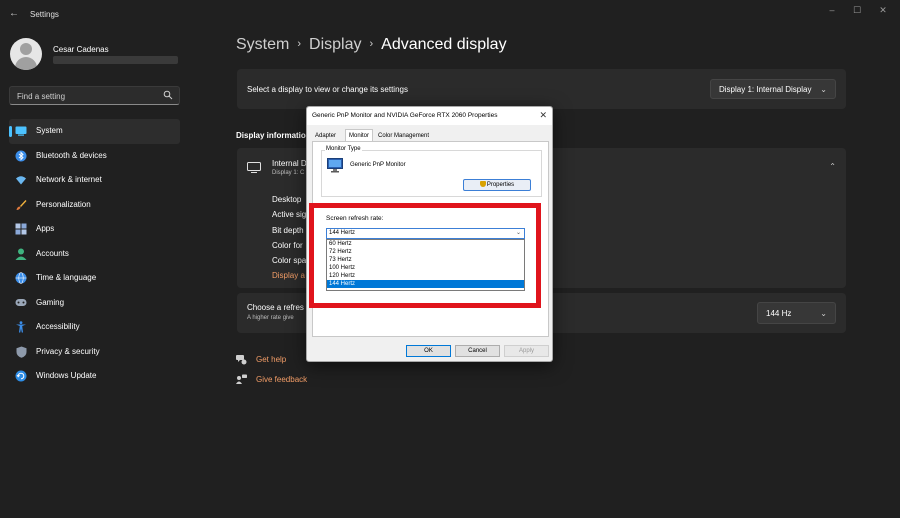 Image resolution: width=900 pixels, height=518 pixels. Describe the element at coordinates (857, 10) in the screenshot. I see `maximize-icon: ☐` at that location.